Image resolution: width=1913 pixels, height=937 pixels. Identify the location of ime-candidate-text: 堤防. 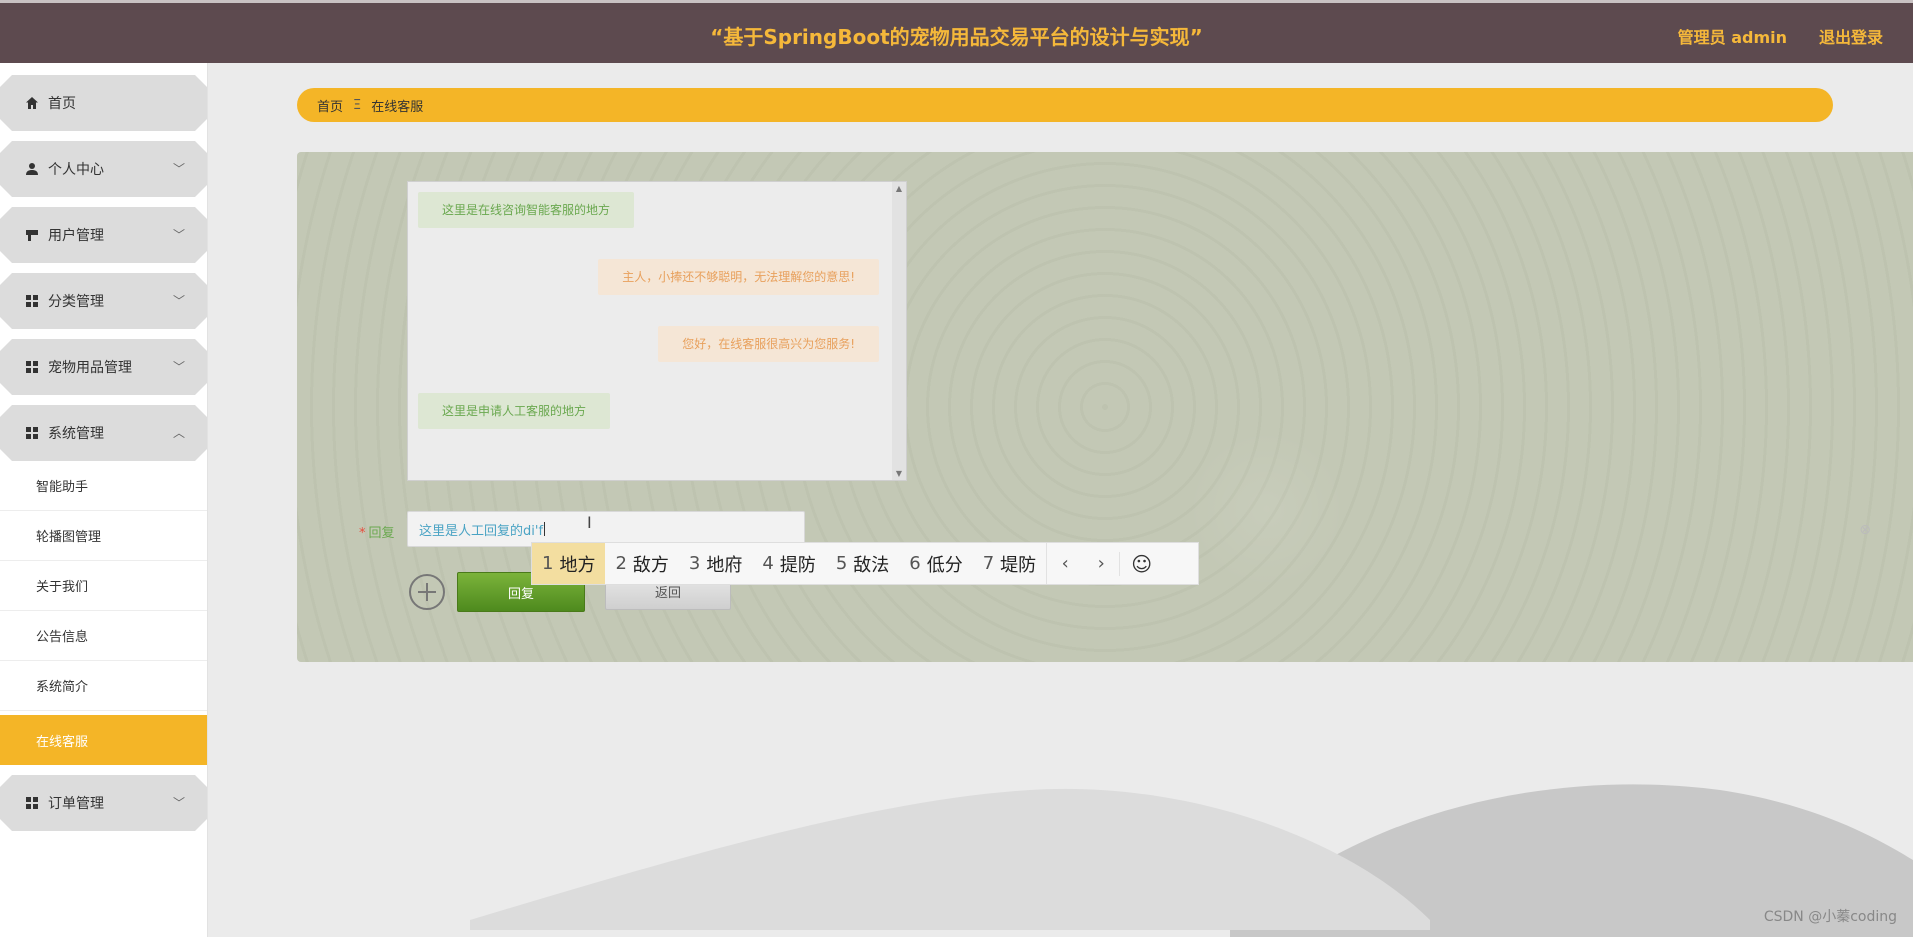
(1018, 565).